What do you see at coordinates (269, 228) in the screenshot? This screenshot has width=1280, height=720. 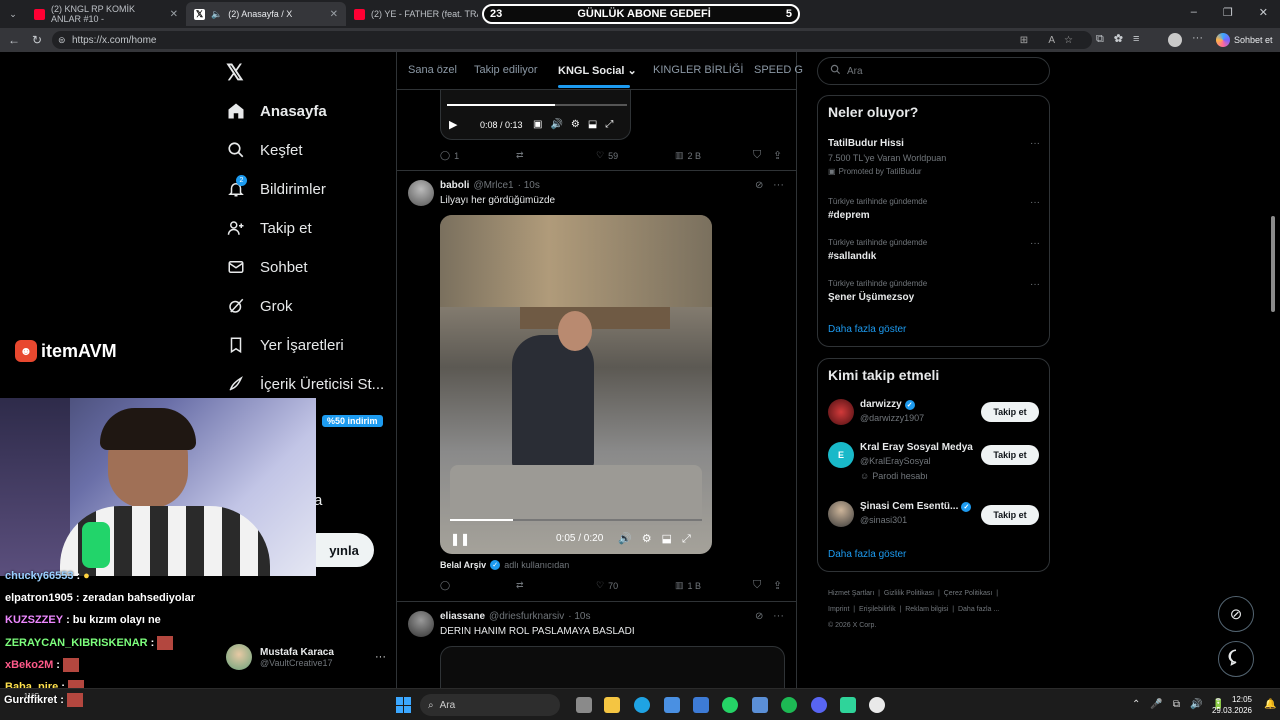 I see `sidebar-item-follow: Takip et` at bounding box center [269, 228].